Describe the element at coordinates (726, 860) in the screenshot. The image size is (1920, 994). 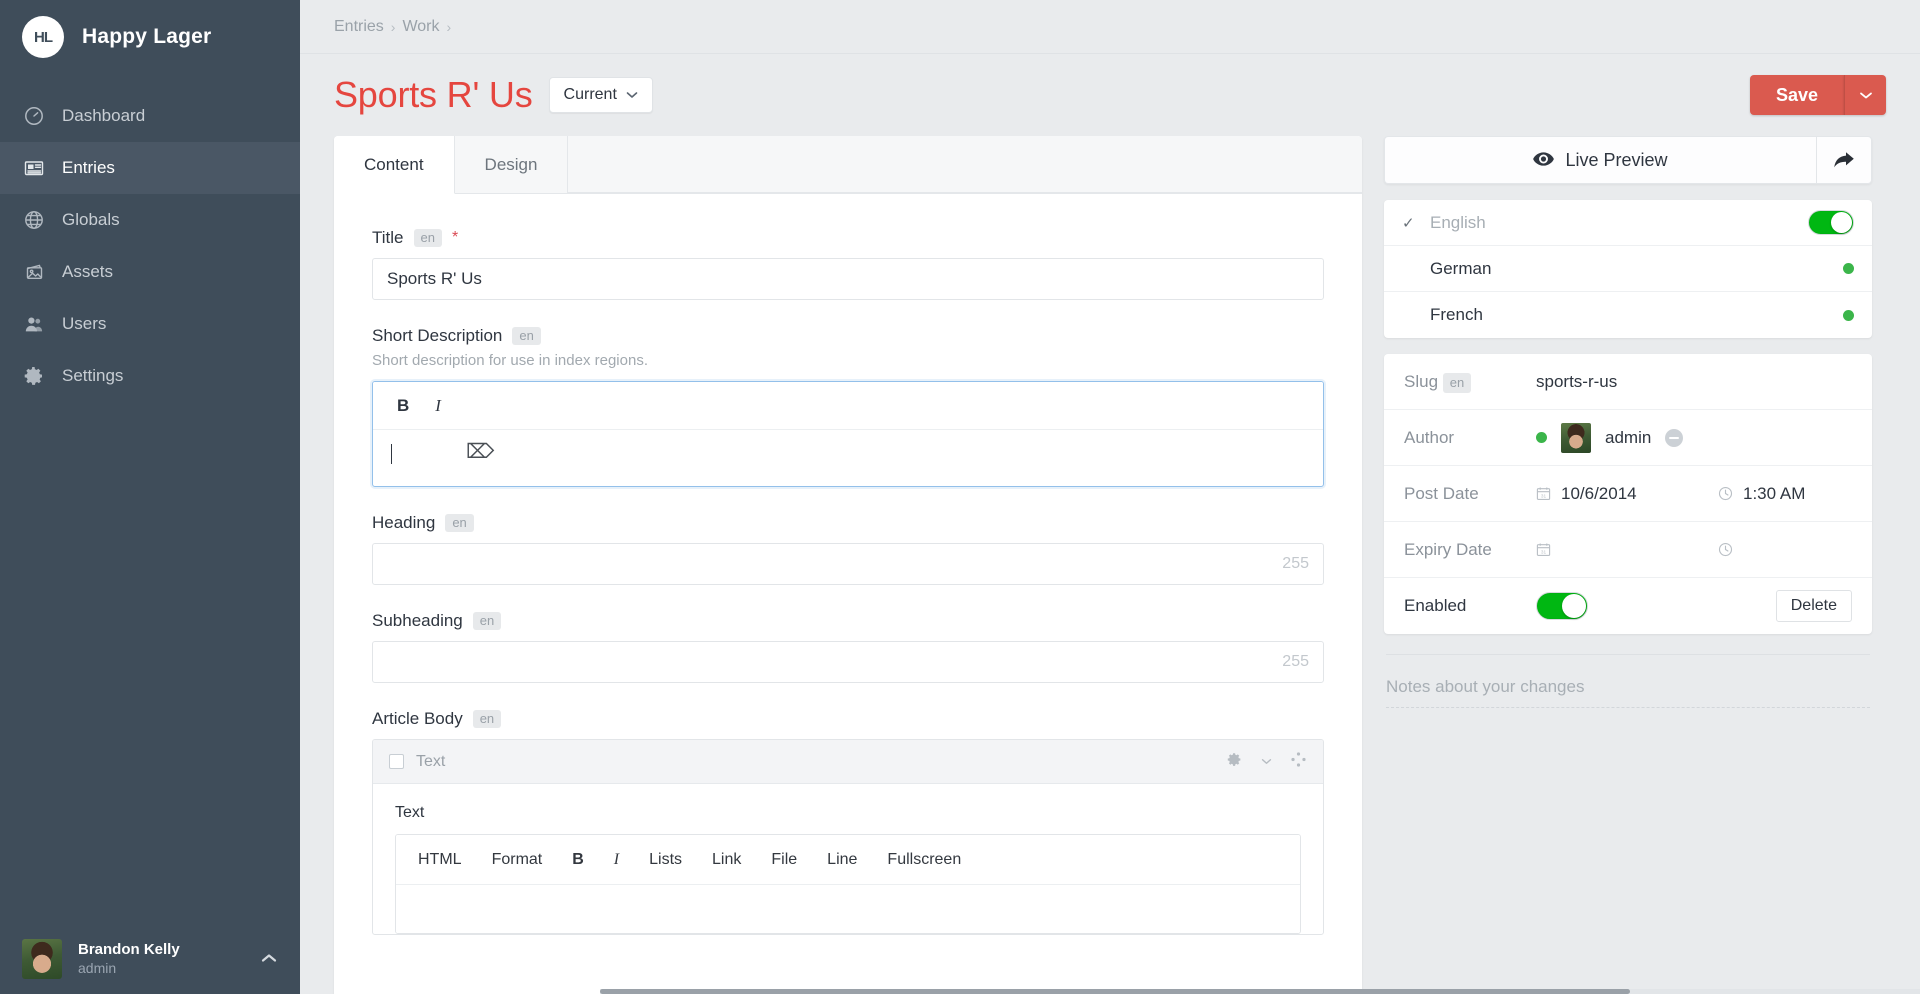
I see `link-button: Link` at that location.